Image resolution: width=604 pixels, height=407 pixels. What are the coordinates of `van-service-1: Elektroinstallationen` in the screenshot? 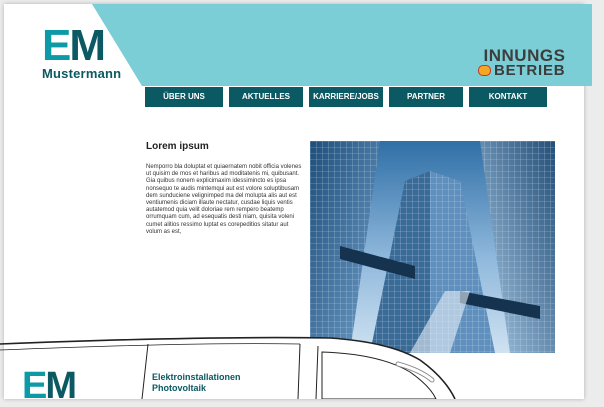 It's located at (196, 377).